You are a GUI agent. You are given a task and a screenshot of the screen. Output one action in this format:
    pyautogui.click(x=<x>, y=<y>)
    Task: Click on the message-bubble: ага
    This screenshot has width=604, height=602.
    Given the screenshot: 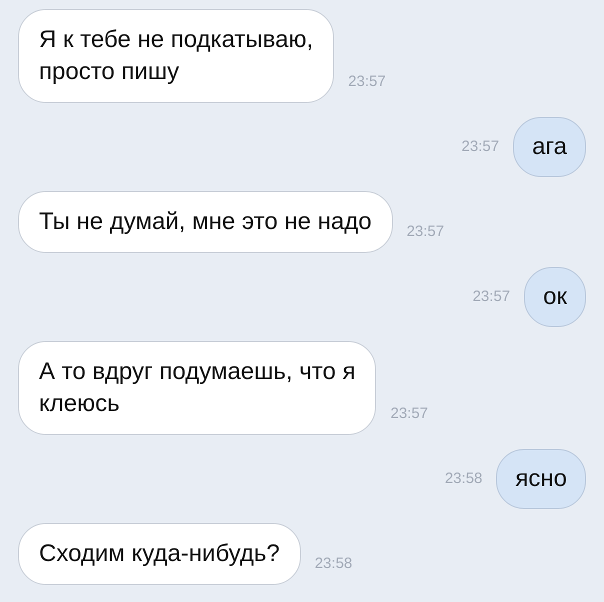 What is the action you would take?
    pyautogui.click(x=549, y=147)
    